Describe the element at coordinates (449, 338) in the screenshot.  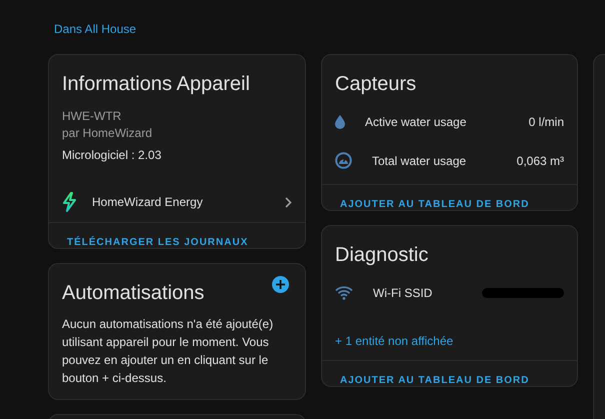
I see `hidden-entities-link: + 1 entité non affichée` at that location.